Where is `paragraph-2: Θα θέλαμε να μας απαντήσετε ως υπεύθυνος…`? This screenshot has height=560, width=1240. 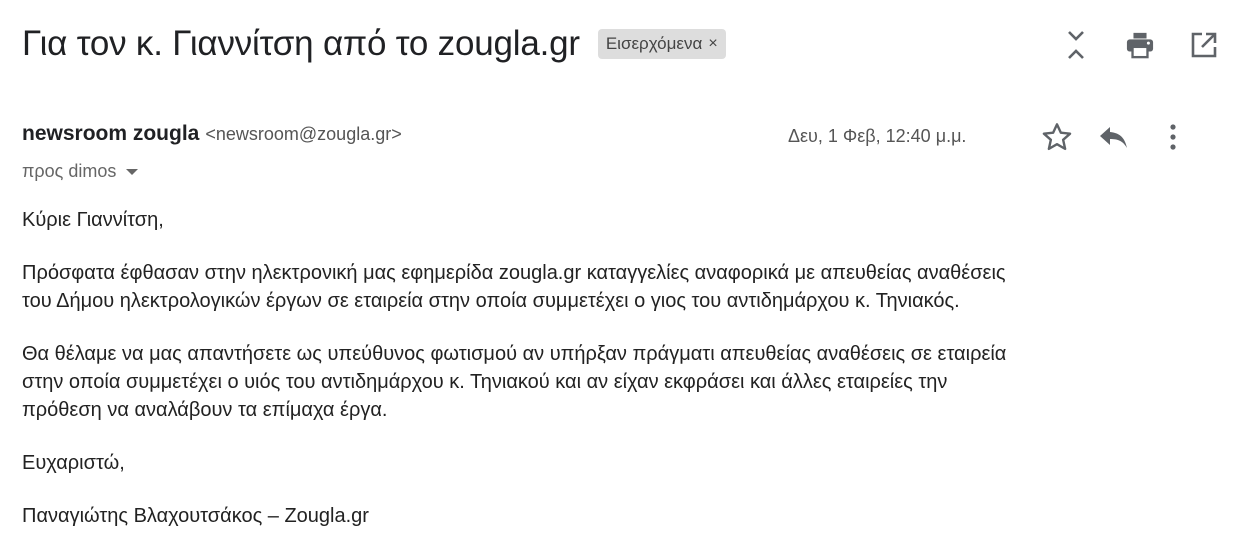
paragraph-2: Θα θέλαμε να μας απαντήσετε ως υπεύθυνος… is located at coordinates (622, 382).